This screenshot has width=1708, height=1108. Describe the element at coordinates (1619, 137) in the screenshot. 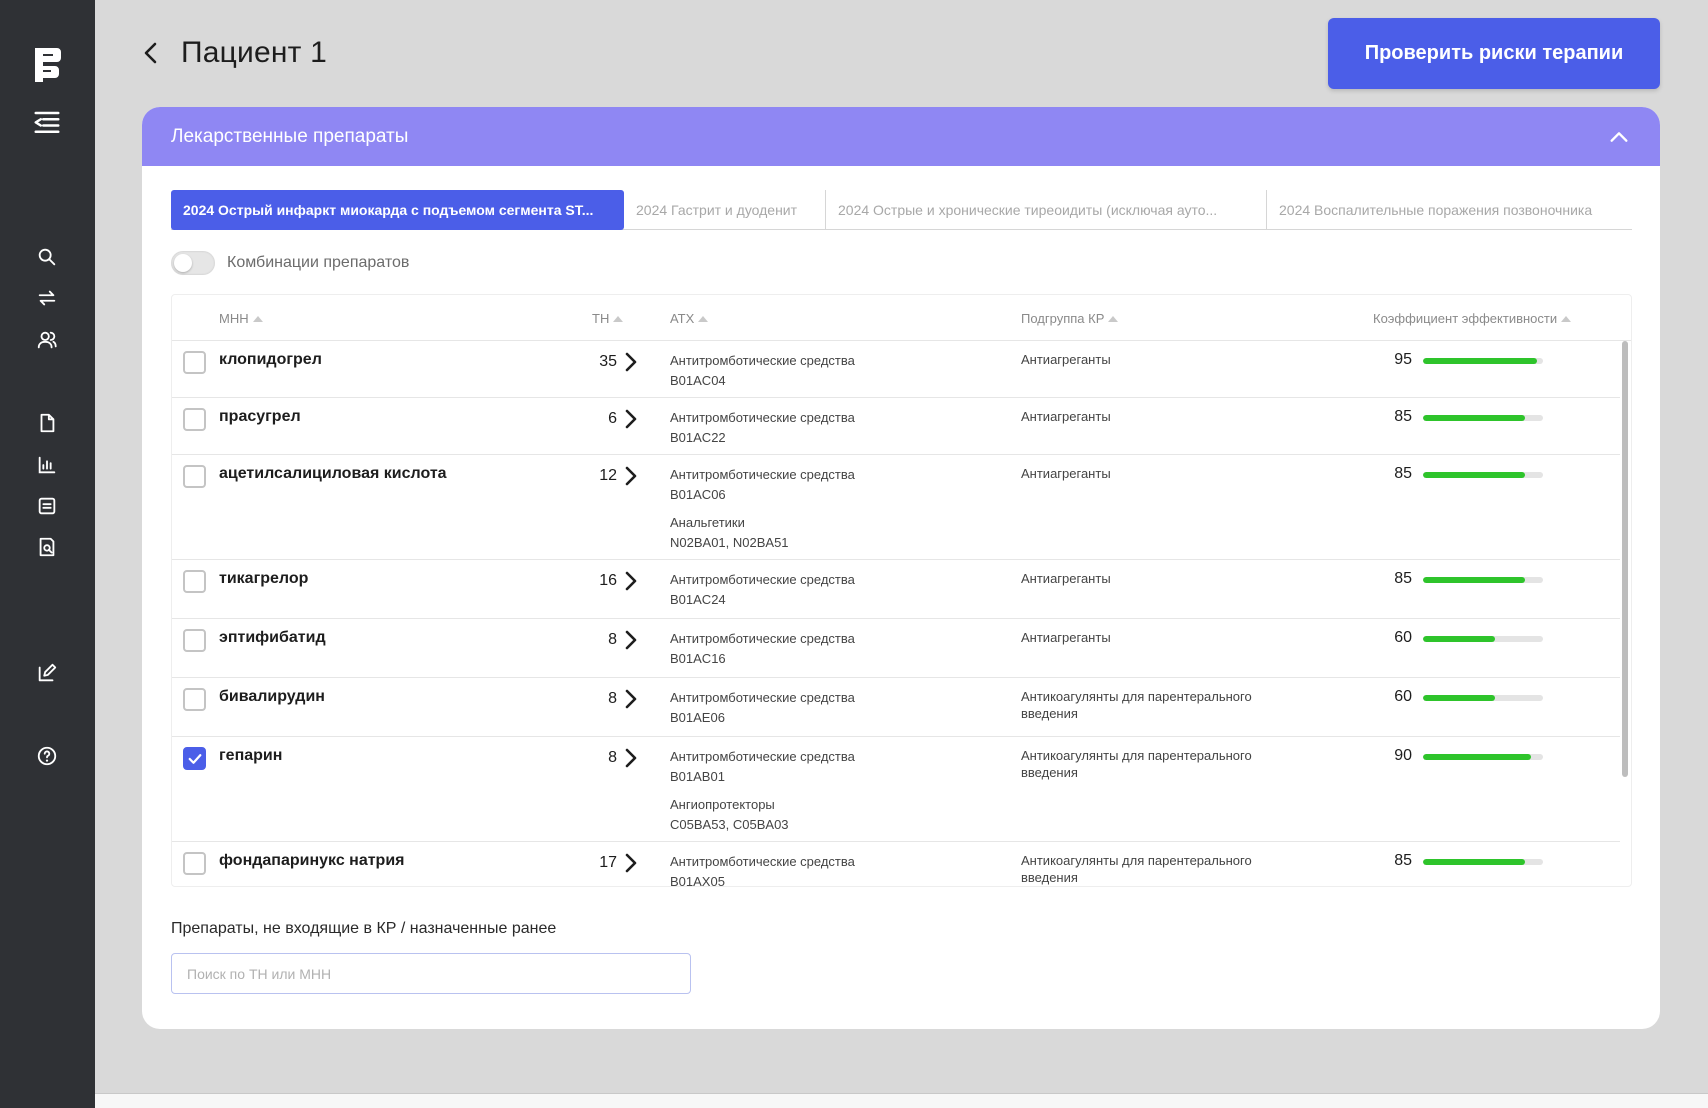

I see `chevron-up-icon` at that location.